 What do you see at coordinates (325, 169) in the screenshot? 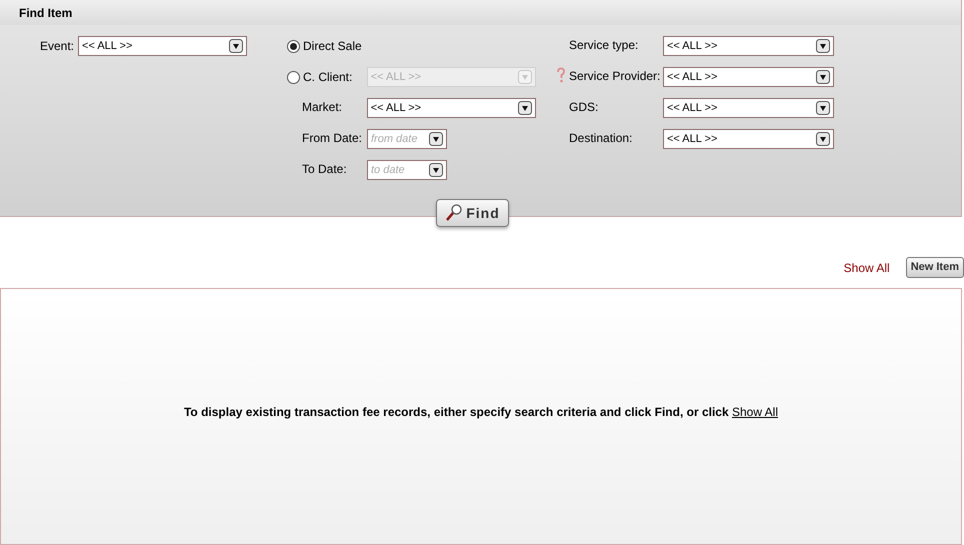
I see `field-label: To Date:` at bounding box center [325, 169].